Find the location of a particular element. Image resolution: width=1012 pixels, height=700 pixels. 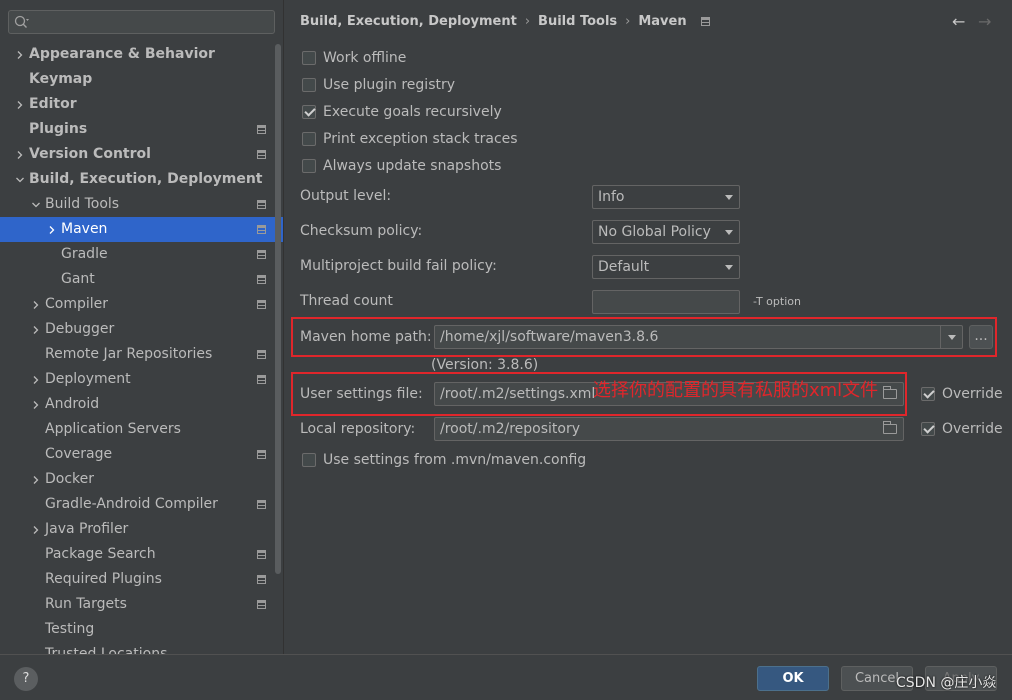

user-settings-override-checkbox: Override is located at coordinates (962, 394).